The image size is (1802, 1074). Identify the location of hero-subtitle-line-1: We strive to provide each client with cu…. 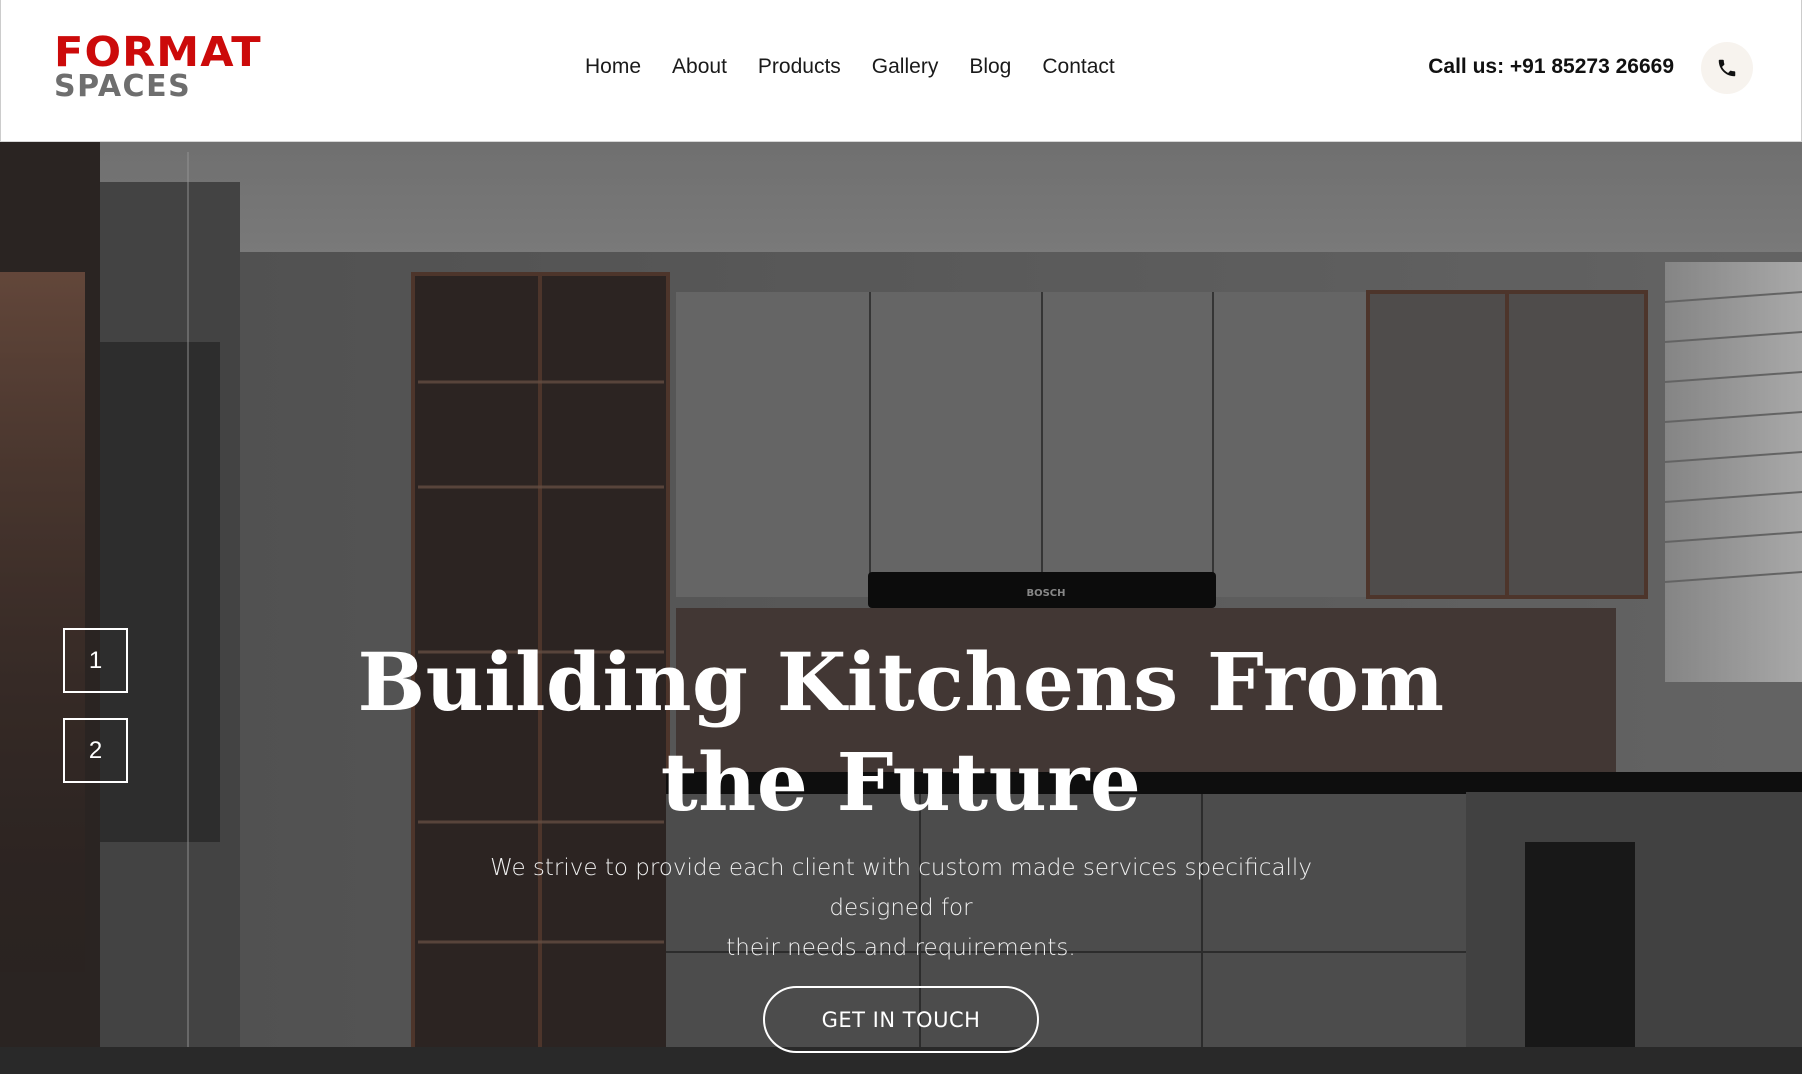
(901, 888).